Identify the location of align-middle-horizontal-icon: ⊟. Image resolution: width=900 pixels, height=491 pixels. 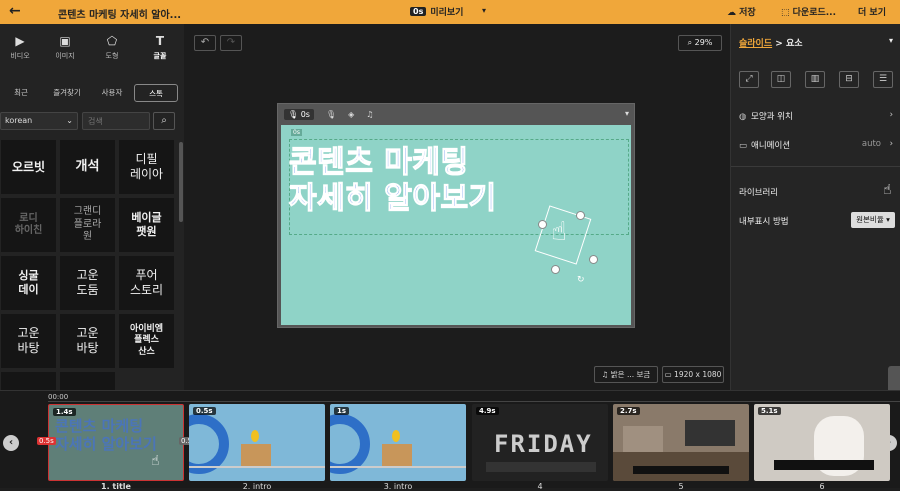
(849, 79).